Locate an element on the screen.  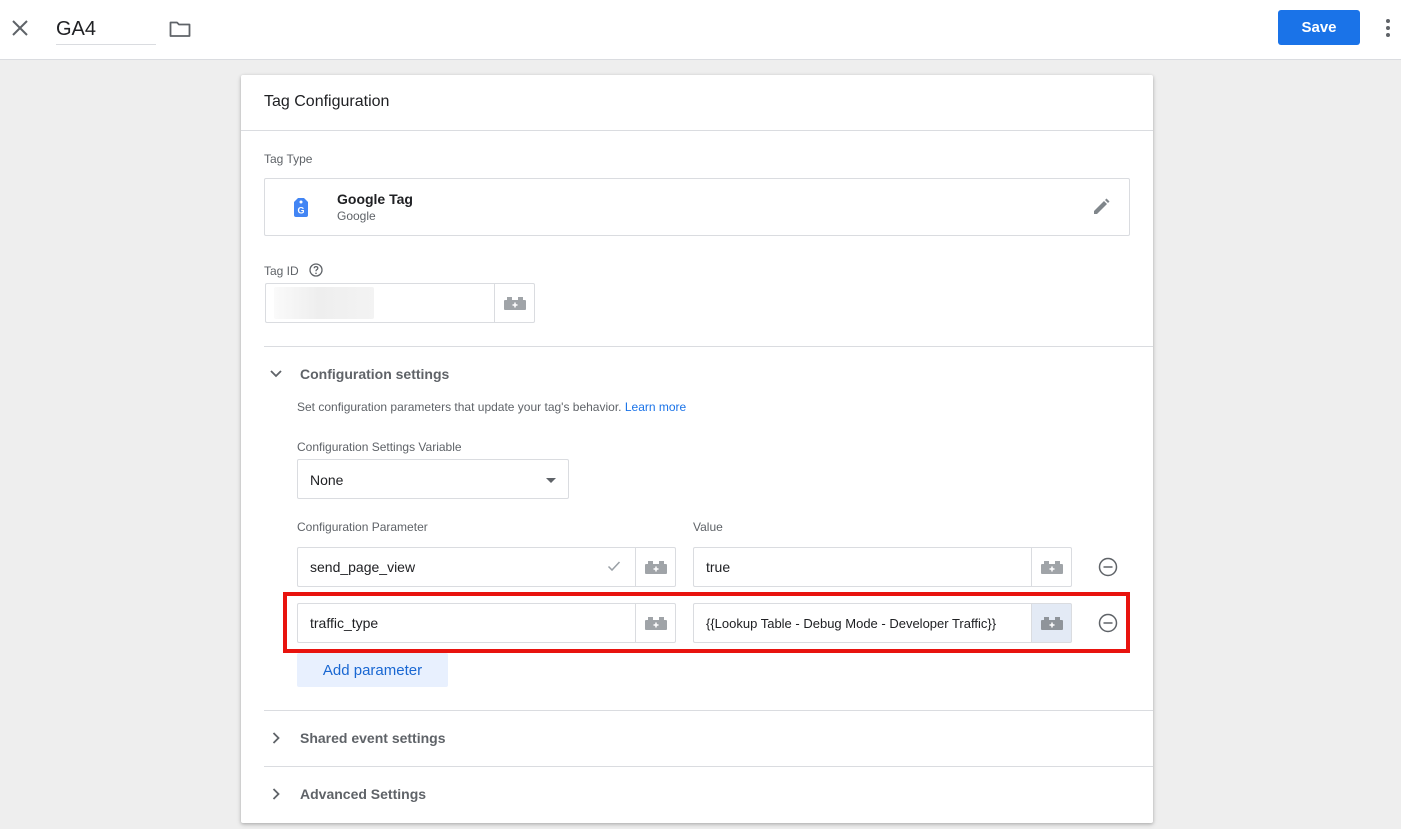
tag-type-label: Tag Type is located at coordinates (288, 159).